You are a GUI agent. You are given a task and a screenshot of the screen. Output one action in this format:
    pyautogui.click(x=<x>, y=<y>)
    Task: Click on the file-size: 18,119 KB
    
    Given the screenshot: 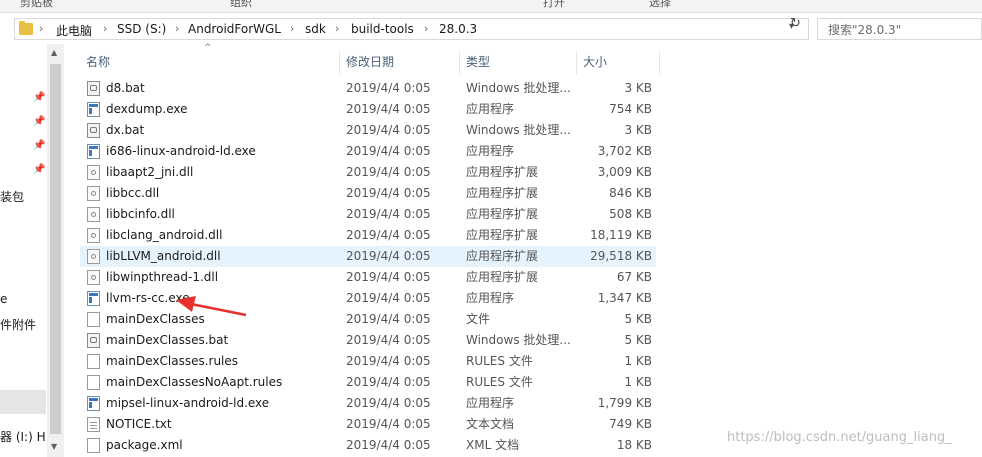 What is the action you would take?
    pyautogui.click(x=621, y=235)
    